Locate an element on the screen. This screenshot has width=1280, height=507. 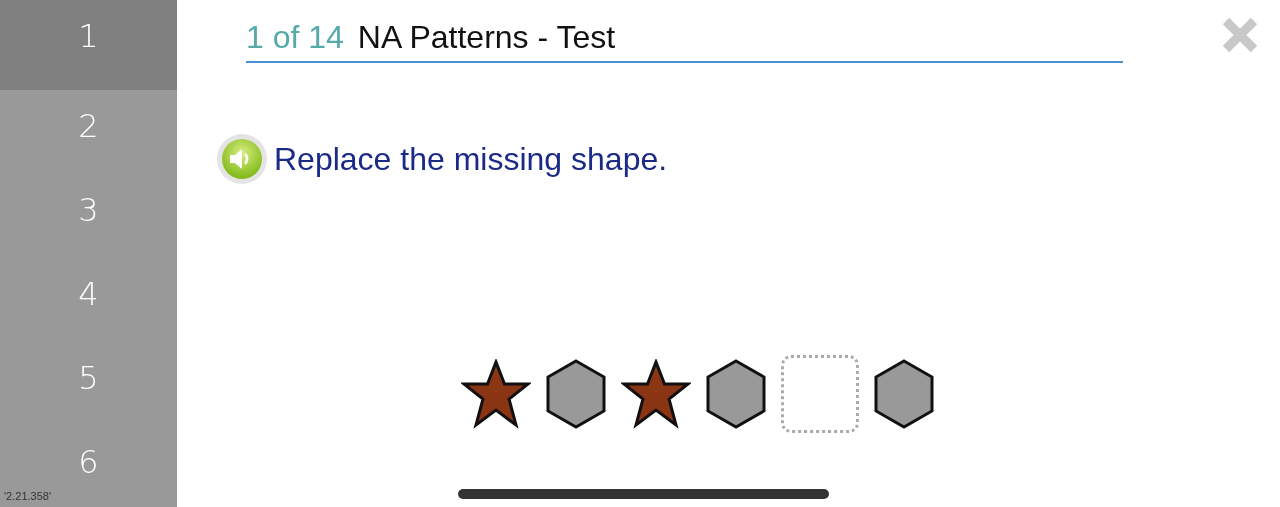
instruction-text: Replace the missing shape. is located at coordinates (471, 159).